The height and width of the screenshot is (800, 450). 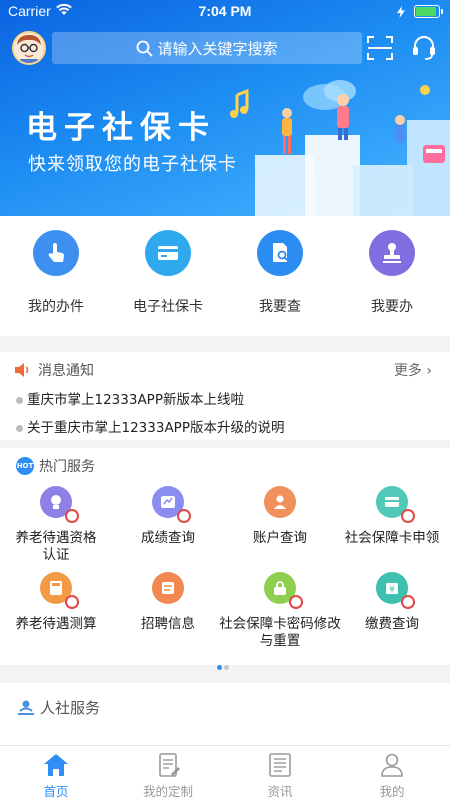 I want to click on tab-label: 我的, so click(x=392, y=791).